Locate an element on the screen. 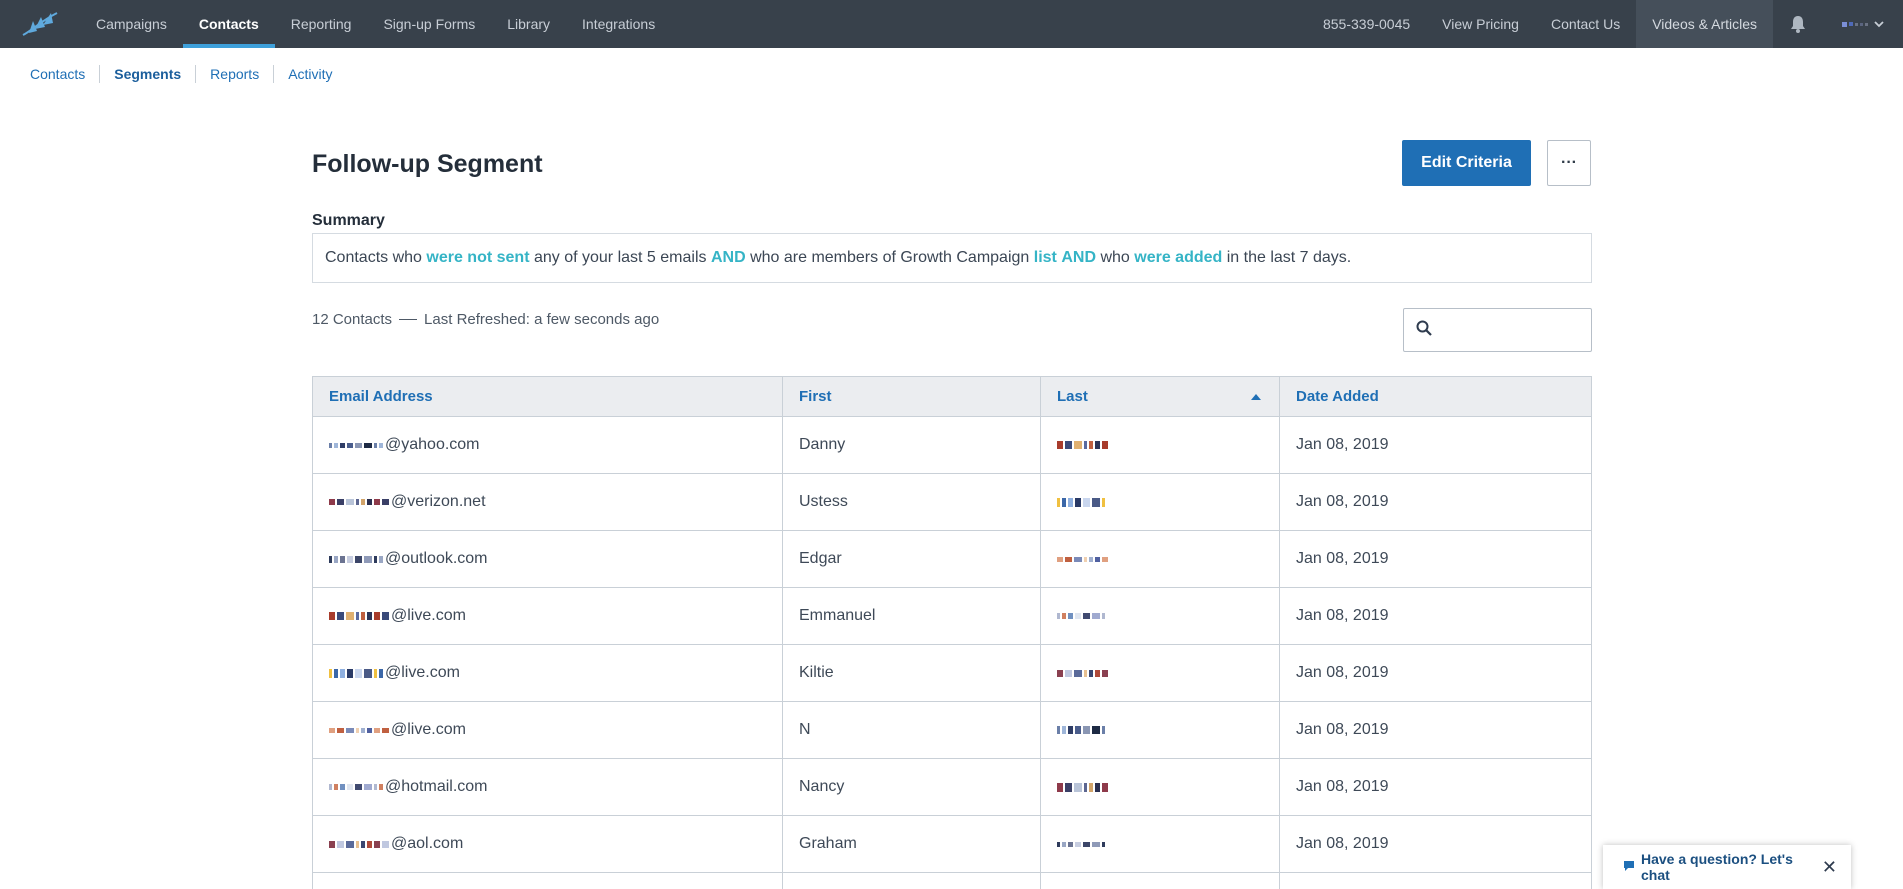  cell-email: @aol.com is located at coordinates (548, 844).